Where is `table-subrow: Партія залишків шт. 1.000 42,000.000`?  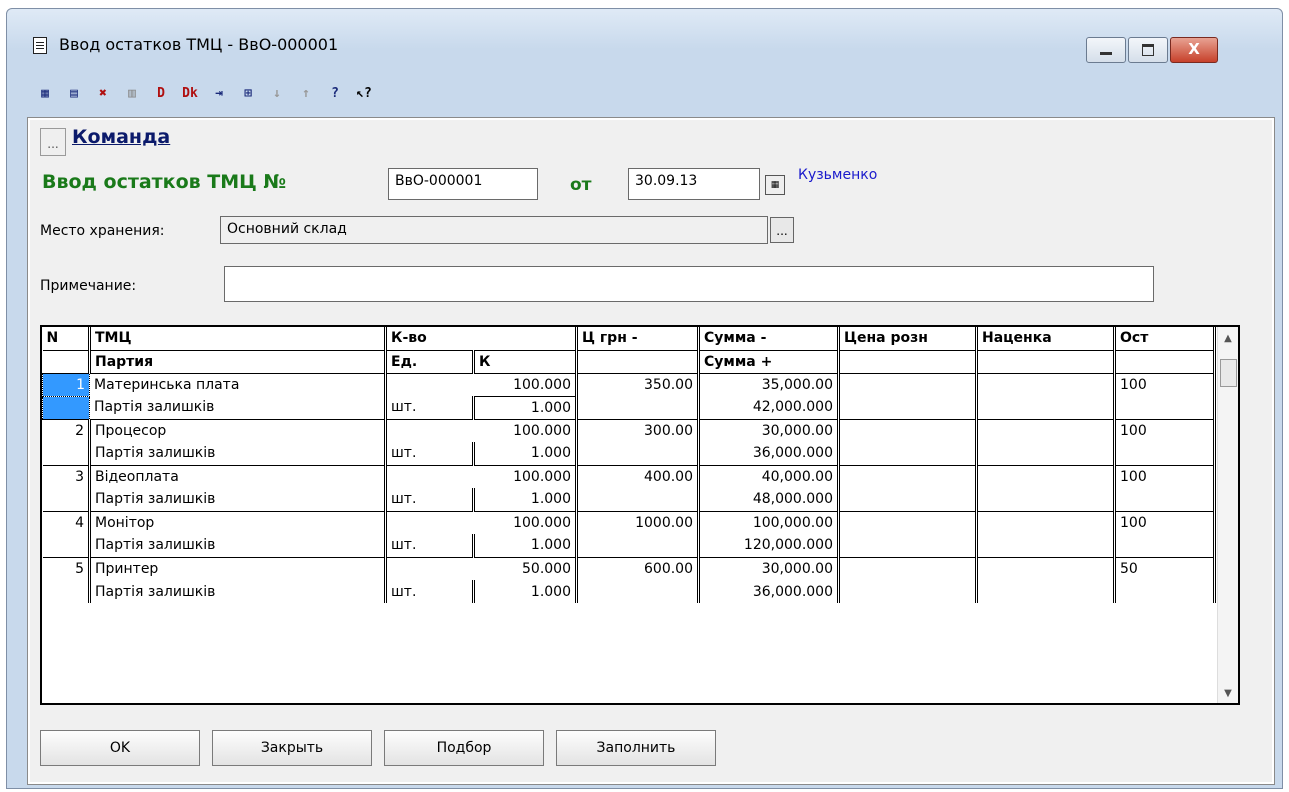 table-subrow: Партія залишків шт. 1.000 42,000.000 is located at coordinates (629, 407).